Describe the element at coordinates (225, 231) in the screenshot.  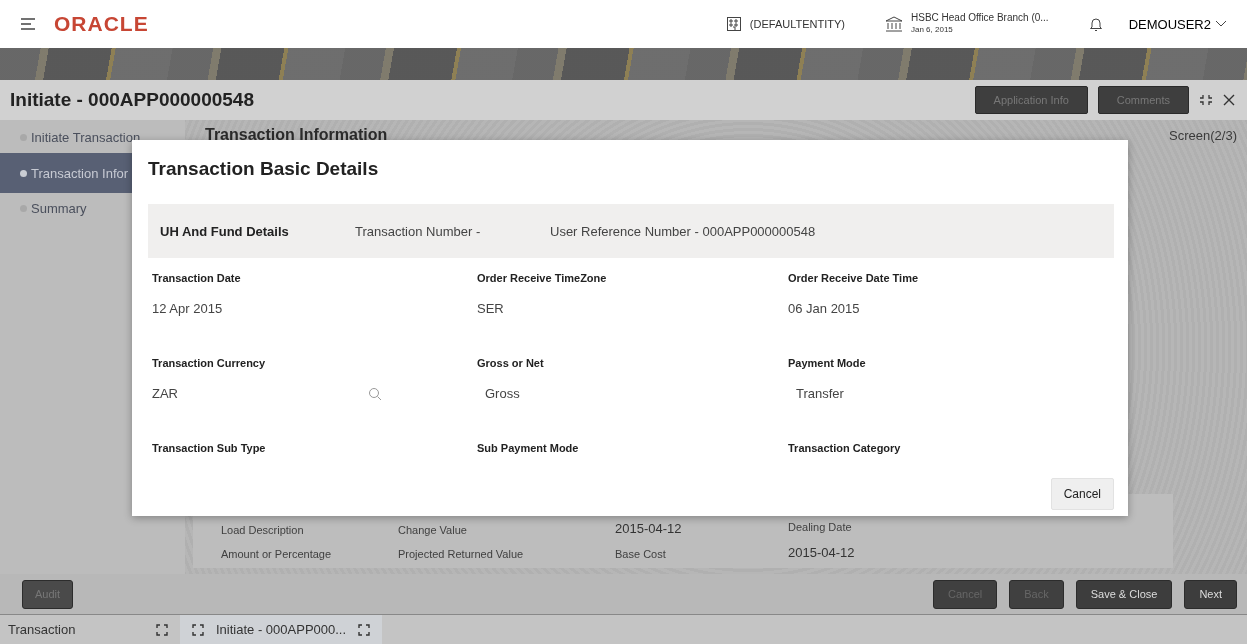
I see `band-heading: UH And Fund Details` at that location.